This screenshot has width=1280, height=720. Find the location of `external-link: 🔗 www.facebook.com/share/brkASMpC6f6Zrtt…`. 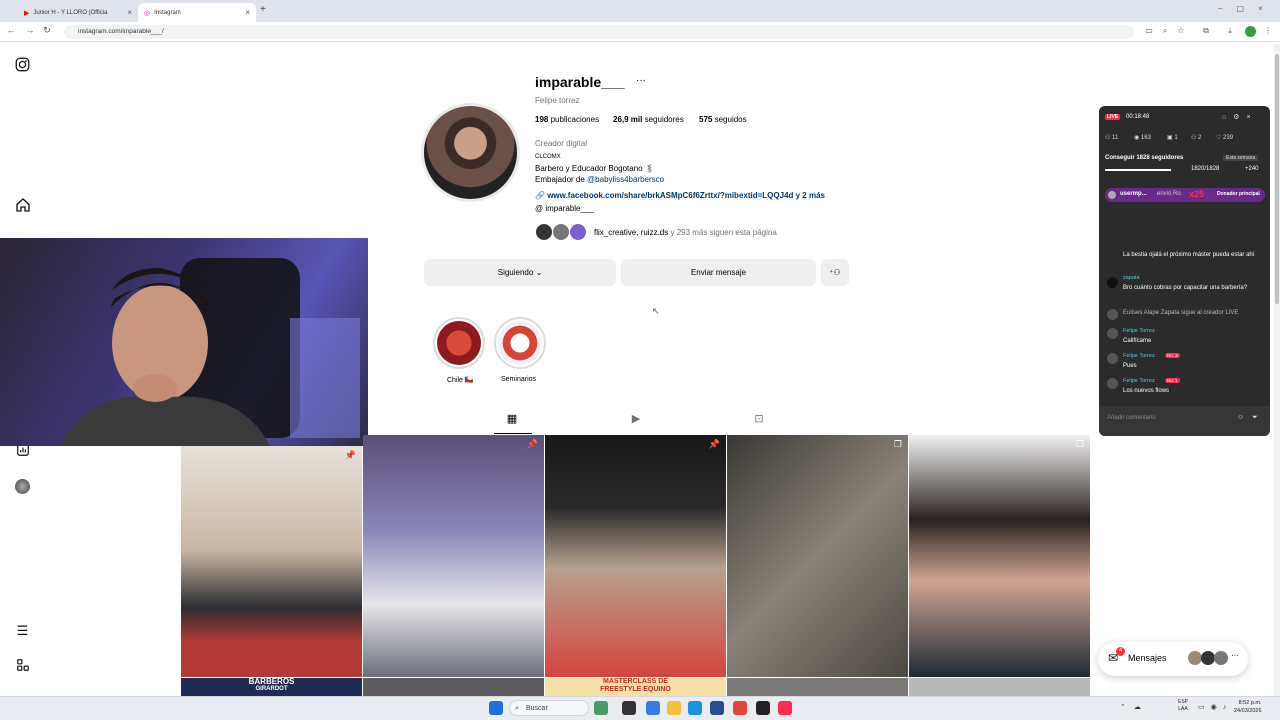

external-link: 🔗 www.facebook.com/share/brkASMpC6f6Zrtt… is located at coordinates (680, 195).